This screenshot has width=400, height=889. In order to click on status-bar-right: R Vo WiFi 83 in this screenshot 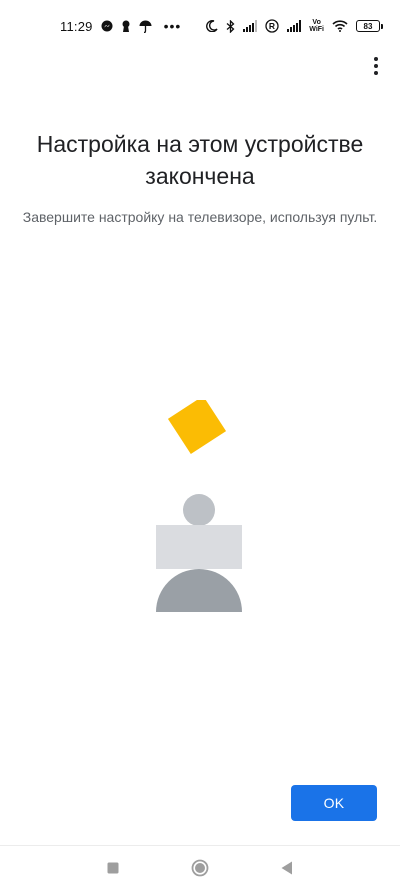, I will do `click(294, 26)`.